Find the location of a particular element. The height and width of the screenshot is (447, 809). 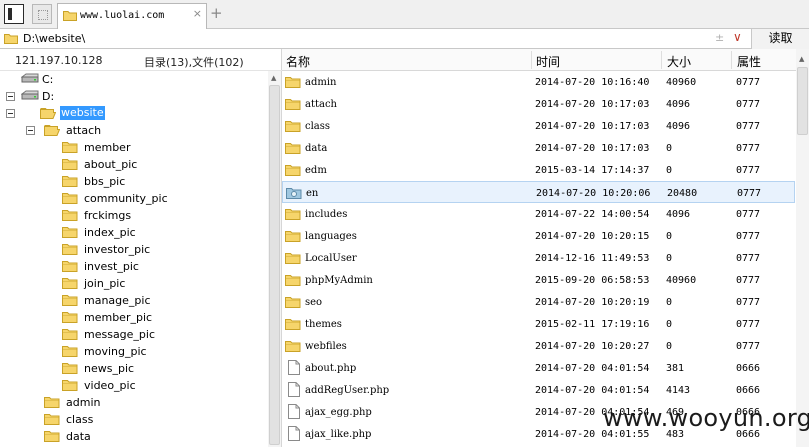

file-row: class 2014-07-20 10:17:03 4096 0777 is located at coordinates (538, 126).